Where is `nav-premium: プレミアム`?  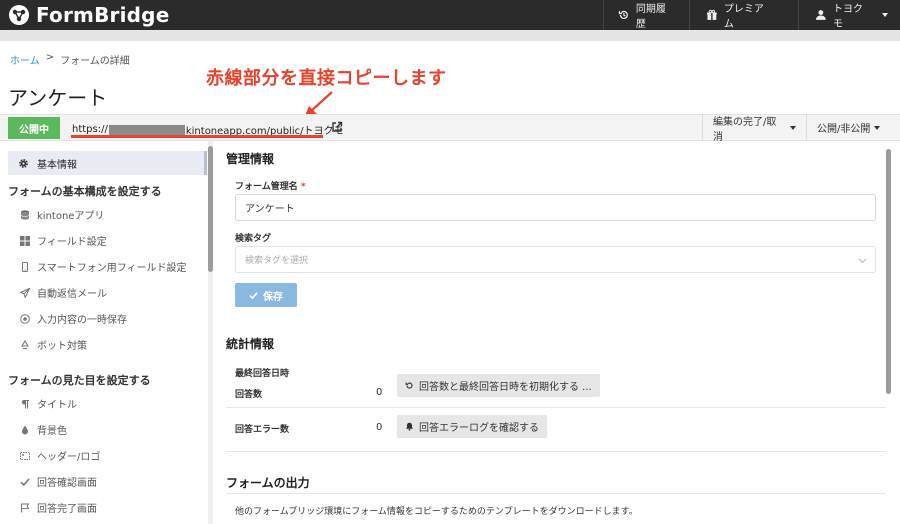
nav-premium: プレミアム is located at coordinates (743, 15).